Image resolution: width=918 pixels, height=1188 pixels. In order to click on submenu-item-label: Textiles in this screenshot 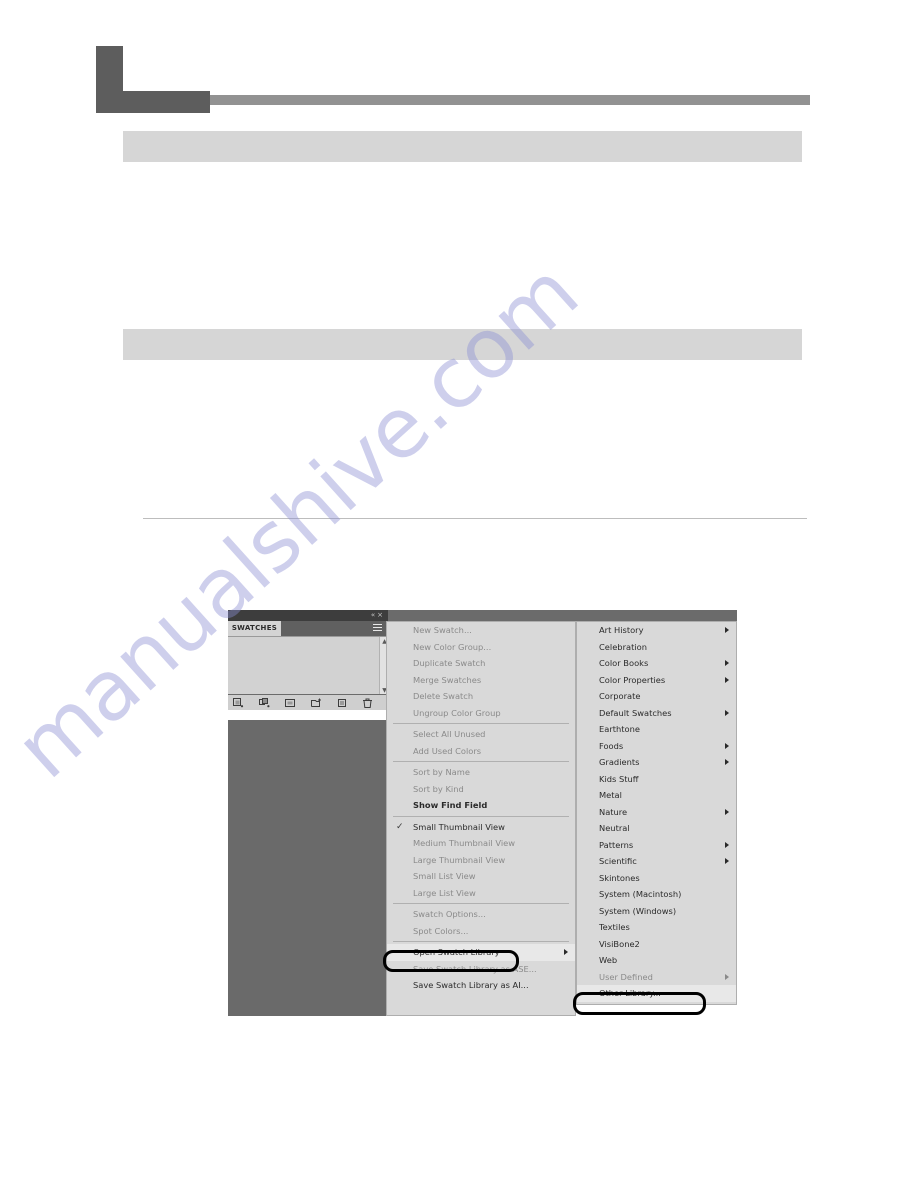, I will do `click(614, 927)`.